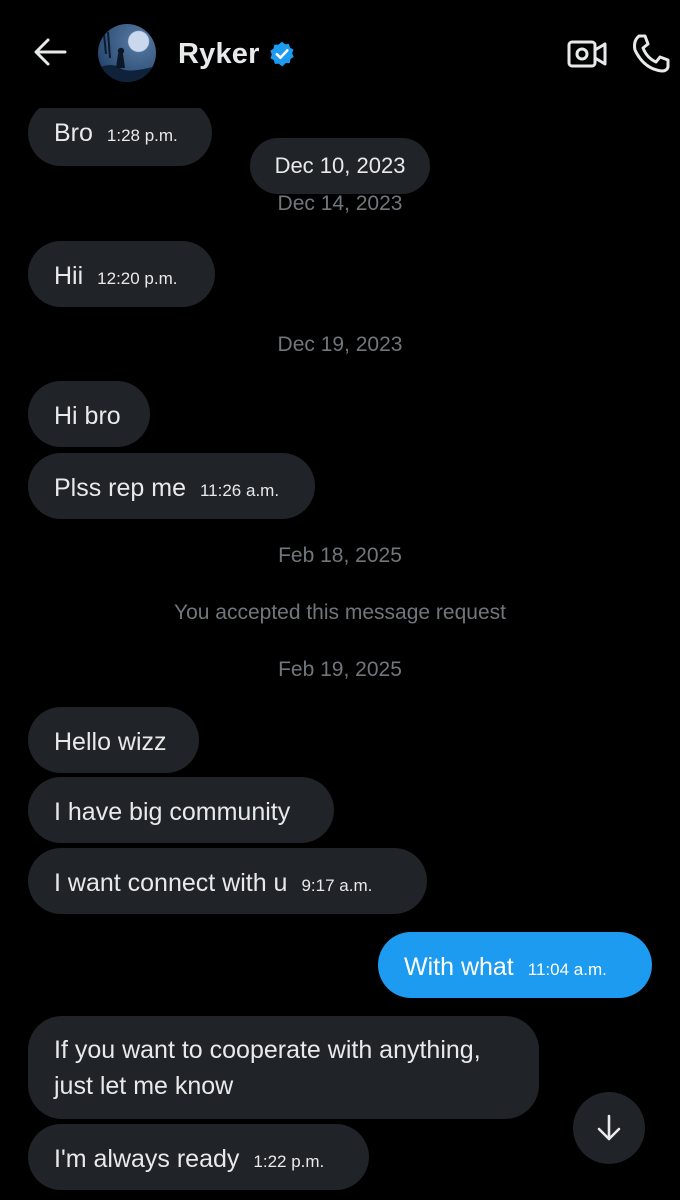 The width and height of the screenshot is (680, 1200). What do you see at coordinates (340, 612) in the screenshot?
I see `request-accepted-note: You accepted this message request` at bounding box center [340, 612].